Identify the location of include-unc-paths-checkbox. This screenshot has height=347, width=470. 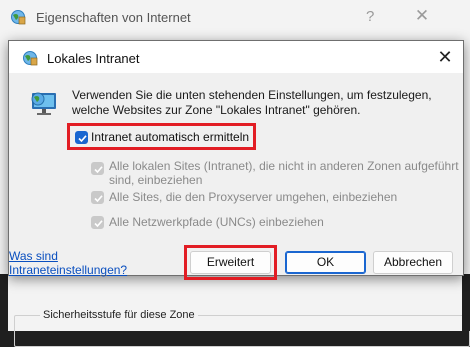
(97, 222).